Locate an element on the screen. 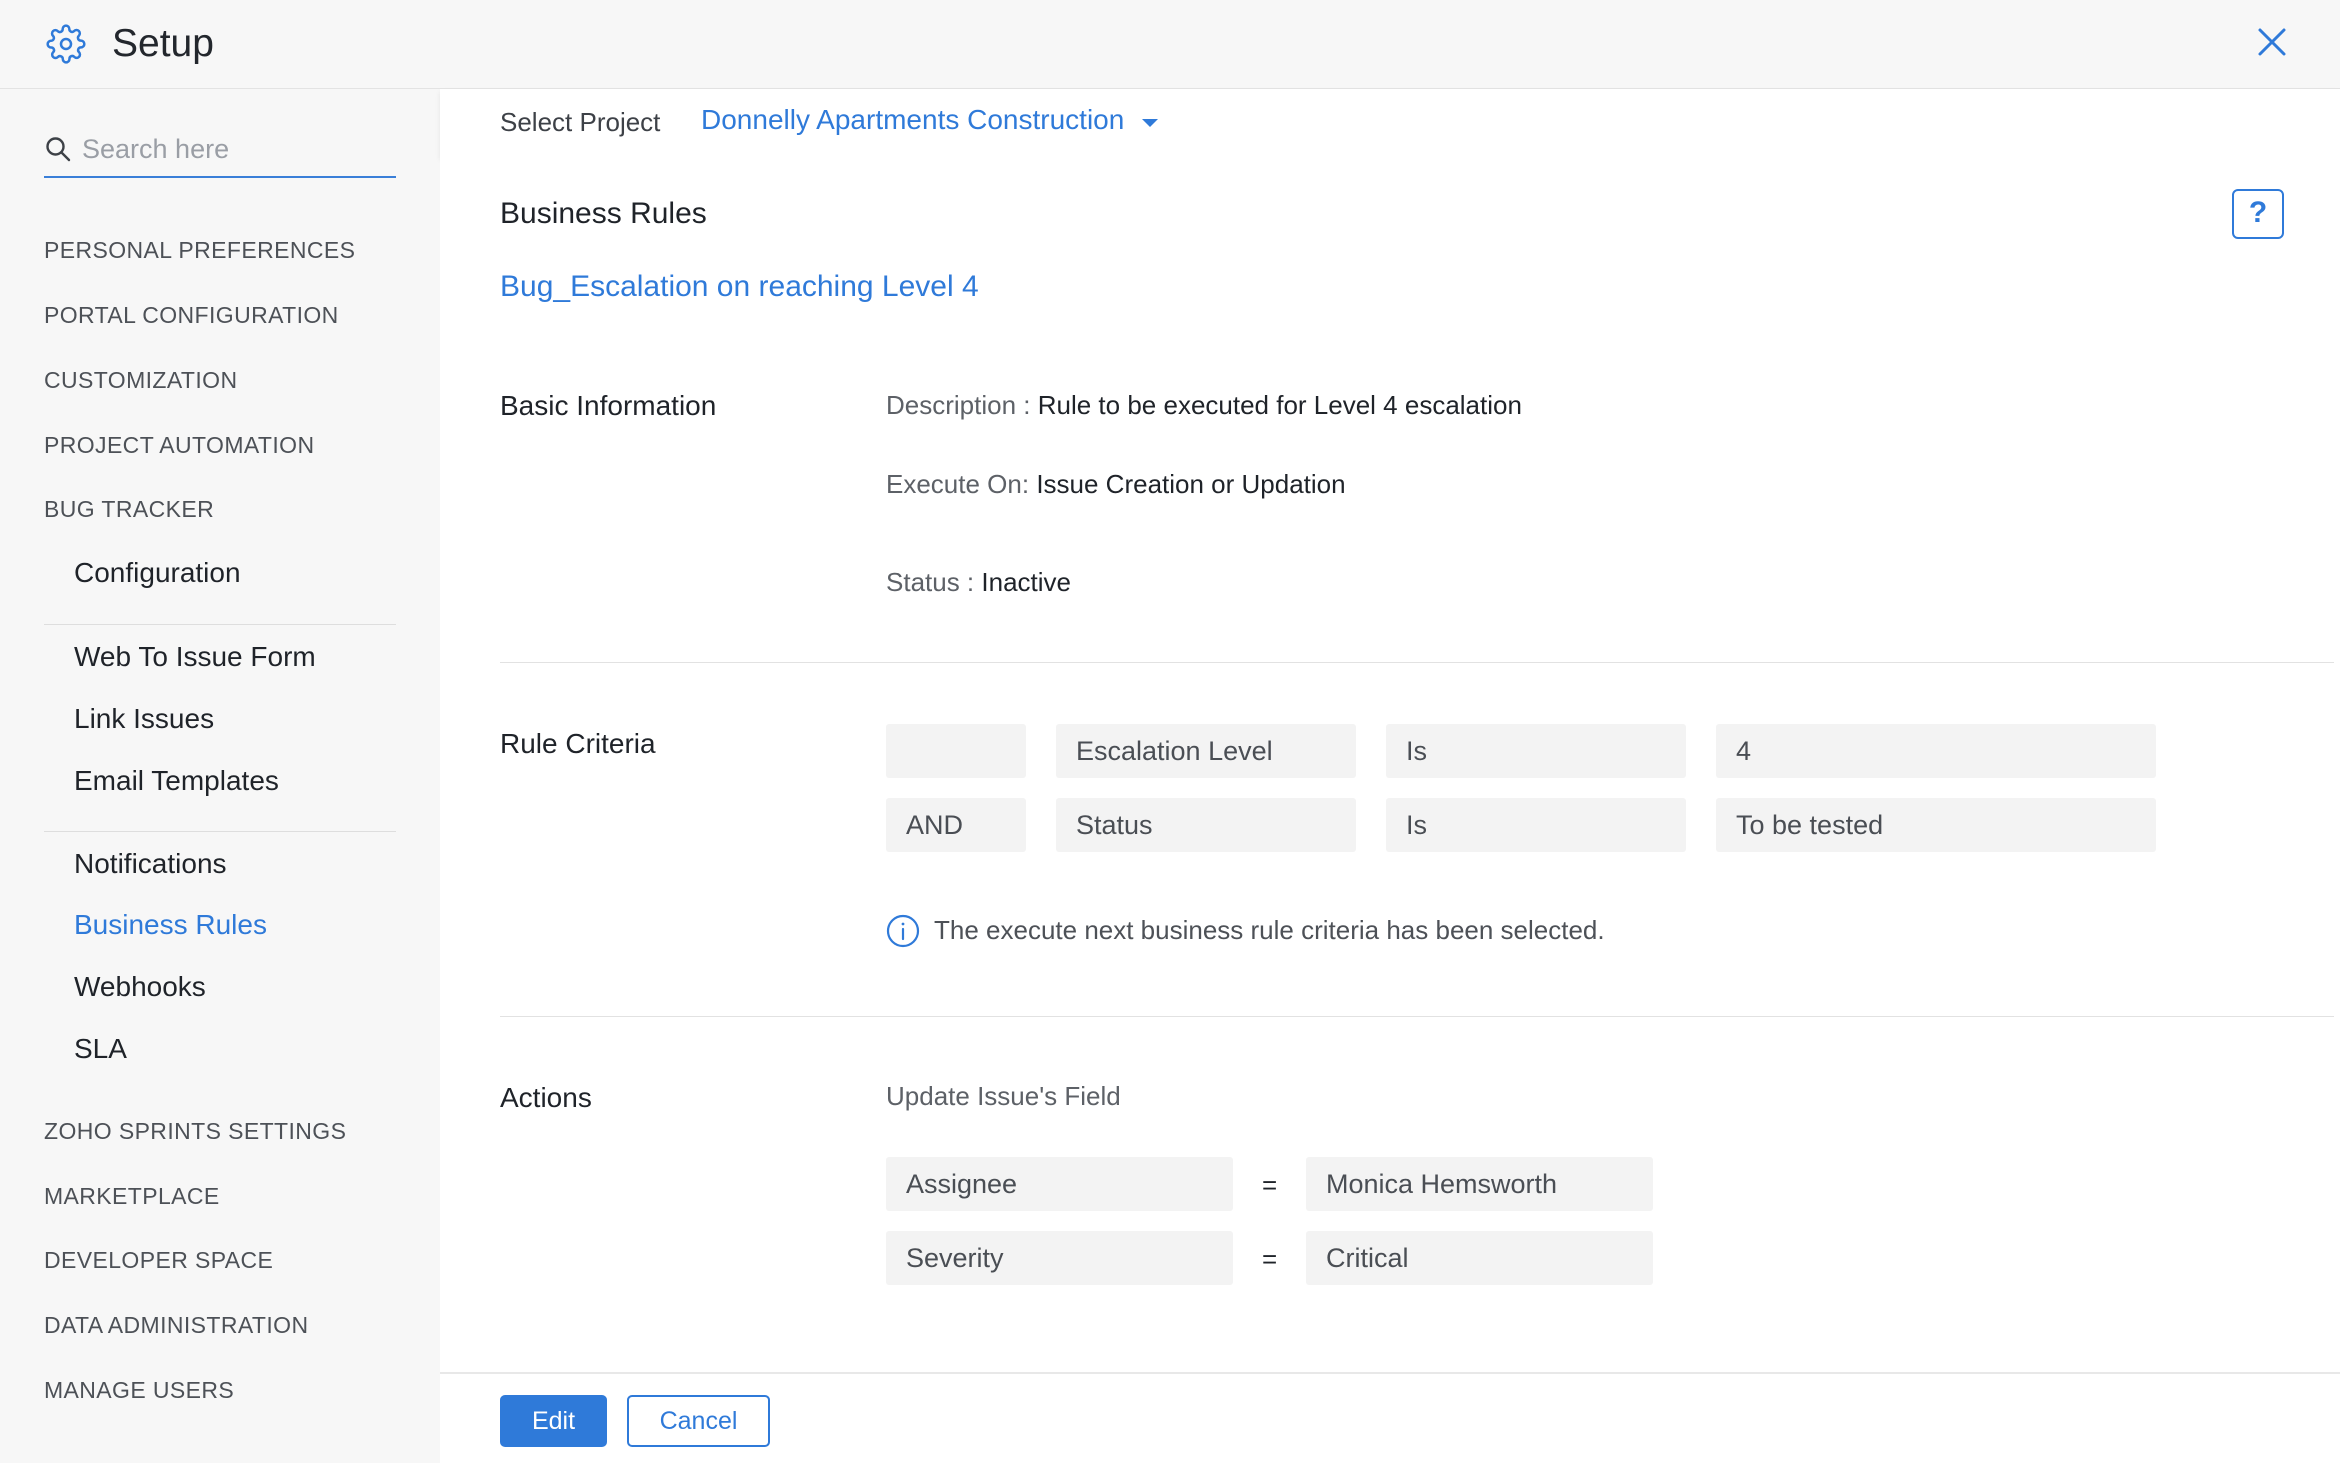  sidebar-section-zoho-sprints-settings: ZOHO SPRINTS SETTINGS is located at coordinates (195, 1131).